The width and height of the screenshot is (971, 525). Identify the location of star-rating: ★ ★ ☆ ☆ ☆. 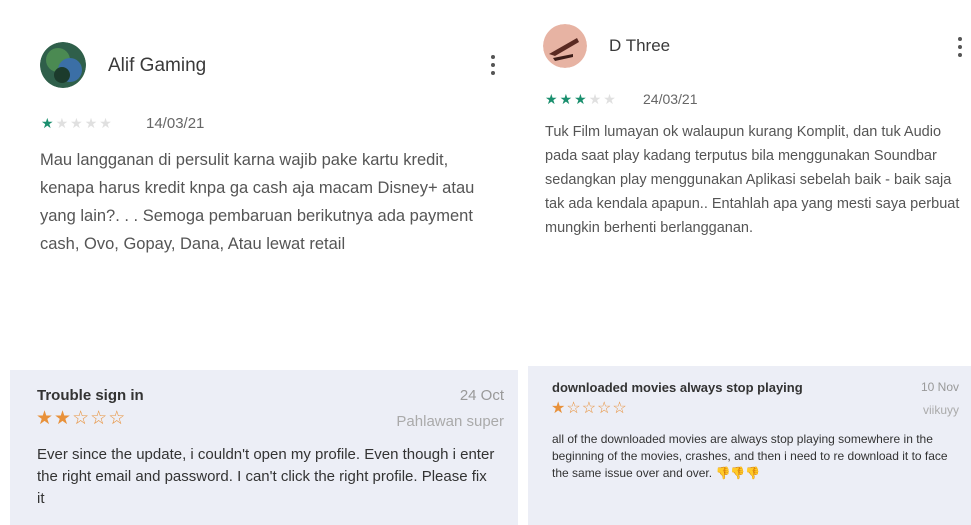
(80, 418).